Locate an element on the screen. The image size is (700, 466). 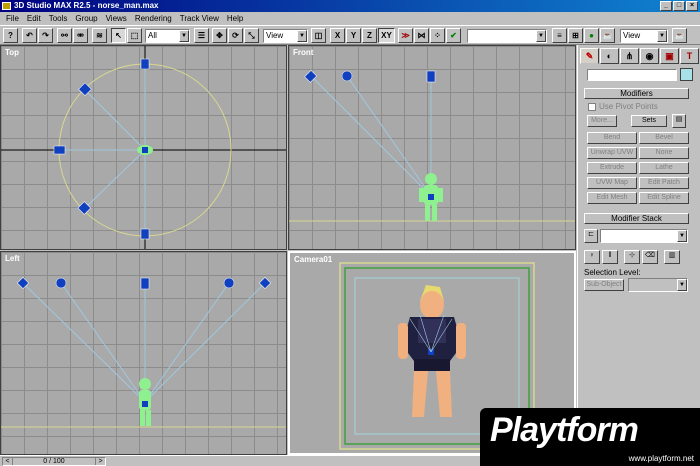
title-bar: 3D Studio MAX R2.5 - norse_man.max _ □ × is located at coordinates (350, 6).